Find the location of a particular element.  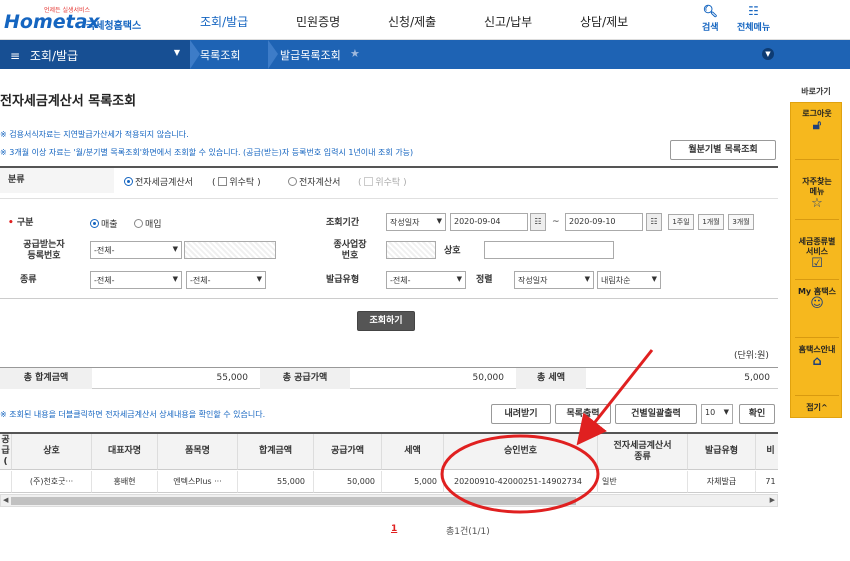

scroll-left-icon: ◀ is located at coordinates (5, 500).